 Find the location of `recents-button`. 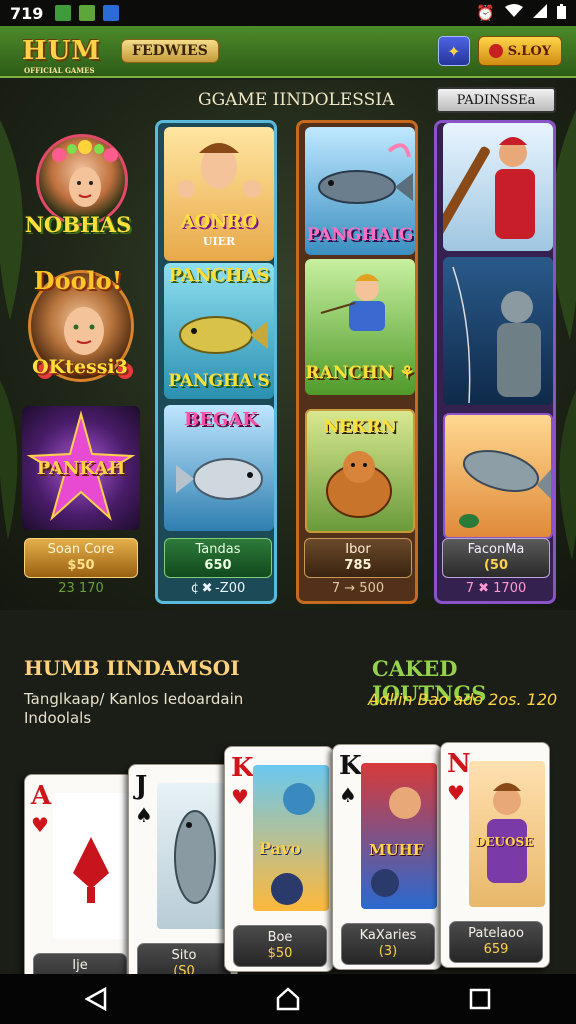

recents-button is located at coordinates (480, 999).